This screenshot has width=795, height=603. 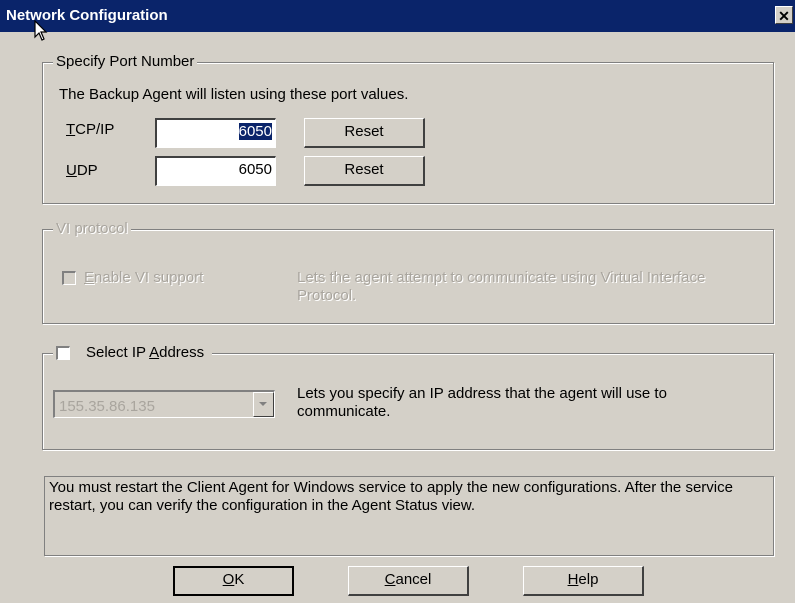 I want to click on select-ip-label: Select IP Address, so click(x=145, y=352).